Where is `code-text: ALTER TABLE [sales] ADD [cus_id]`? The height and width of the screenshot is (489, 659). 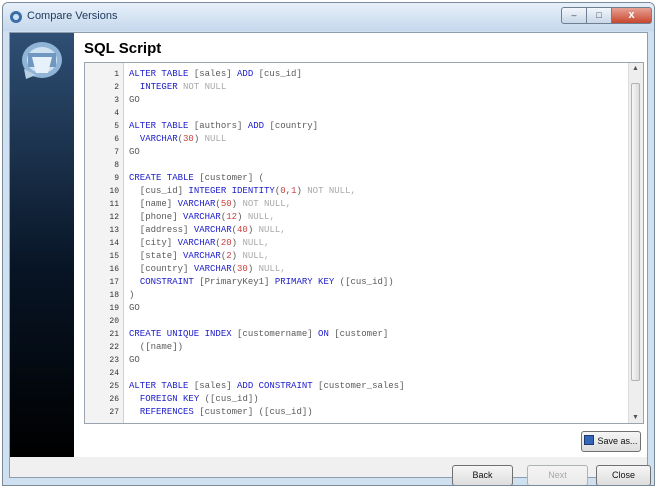 code-text: ALTER TABLE [sales] ADD [cus_id] is located at coordinates (215, 74).